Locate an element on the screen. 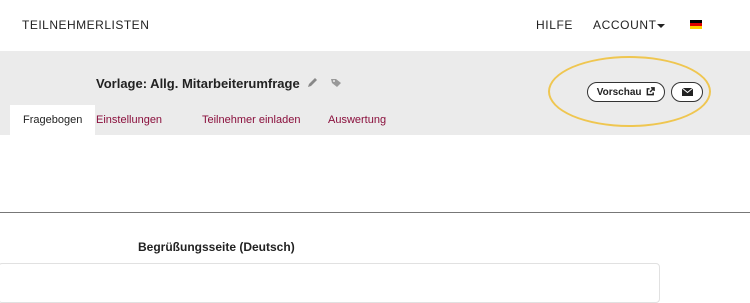 Image resolution: width=750 pixels, height=303 pixels. account-menu: ACCOUNT is located at coordinates (625, 25).